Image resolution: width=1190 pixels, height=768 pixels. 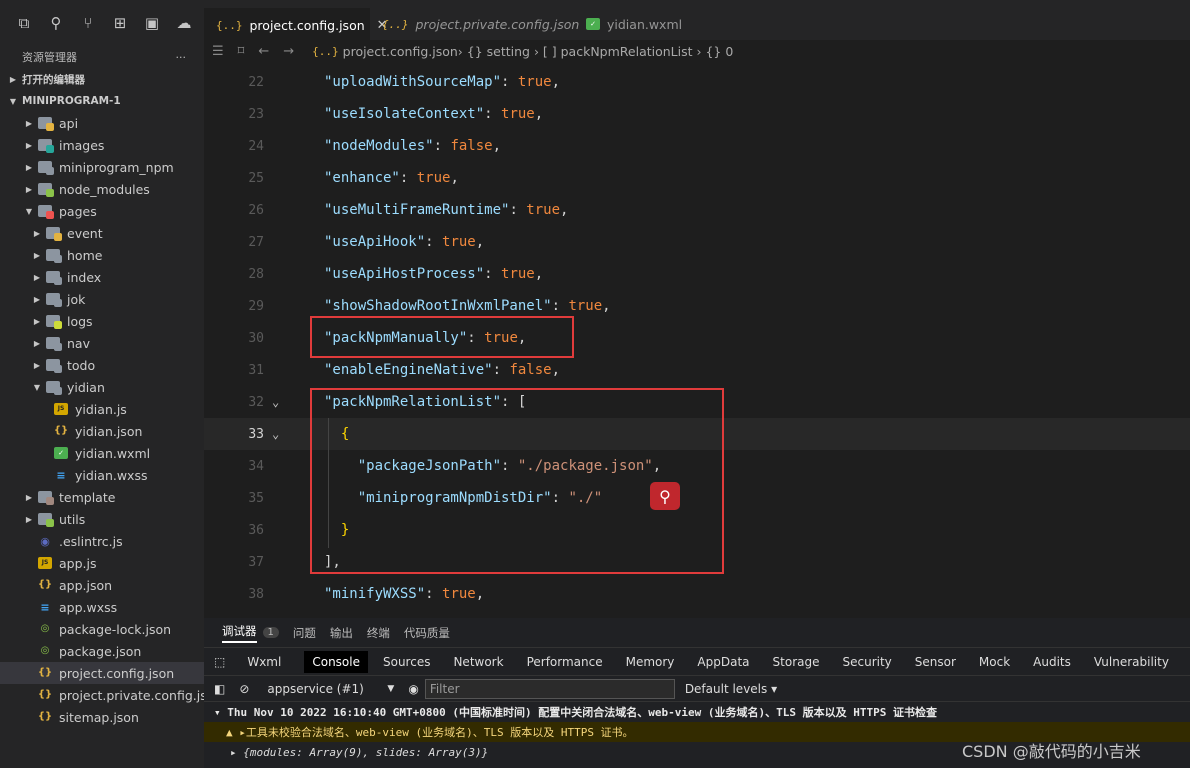 I want to click on tool-tab-network: Network, so click(x=478, y=662).